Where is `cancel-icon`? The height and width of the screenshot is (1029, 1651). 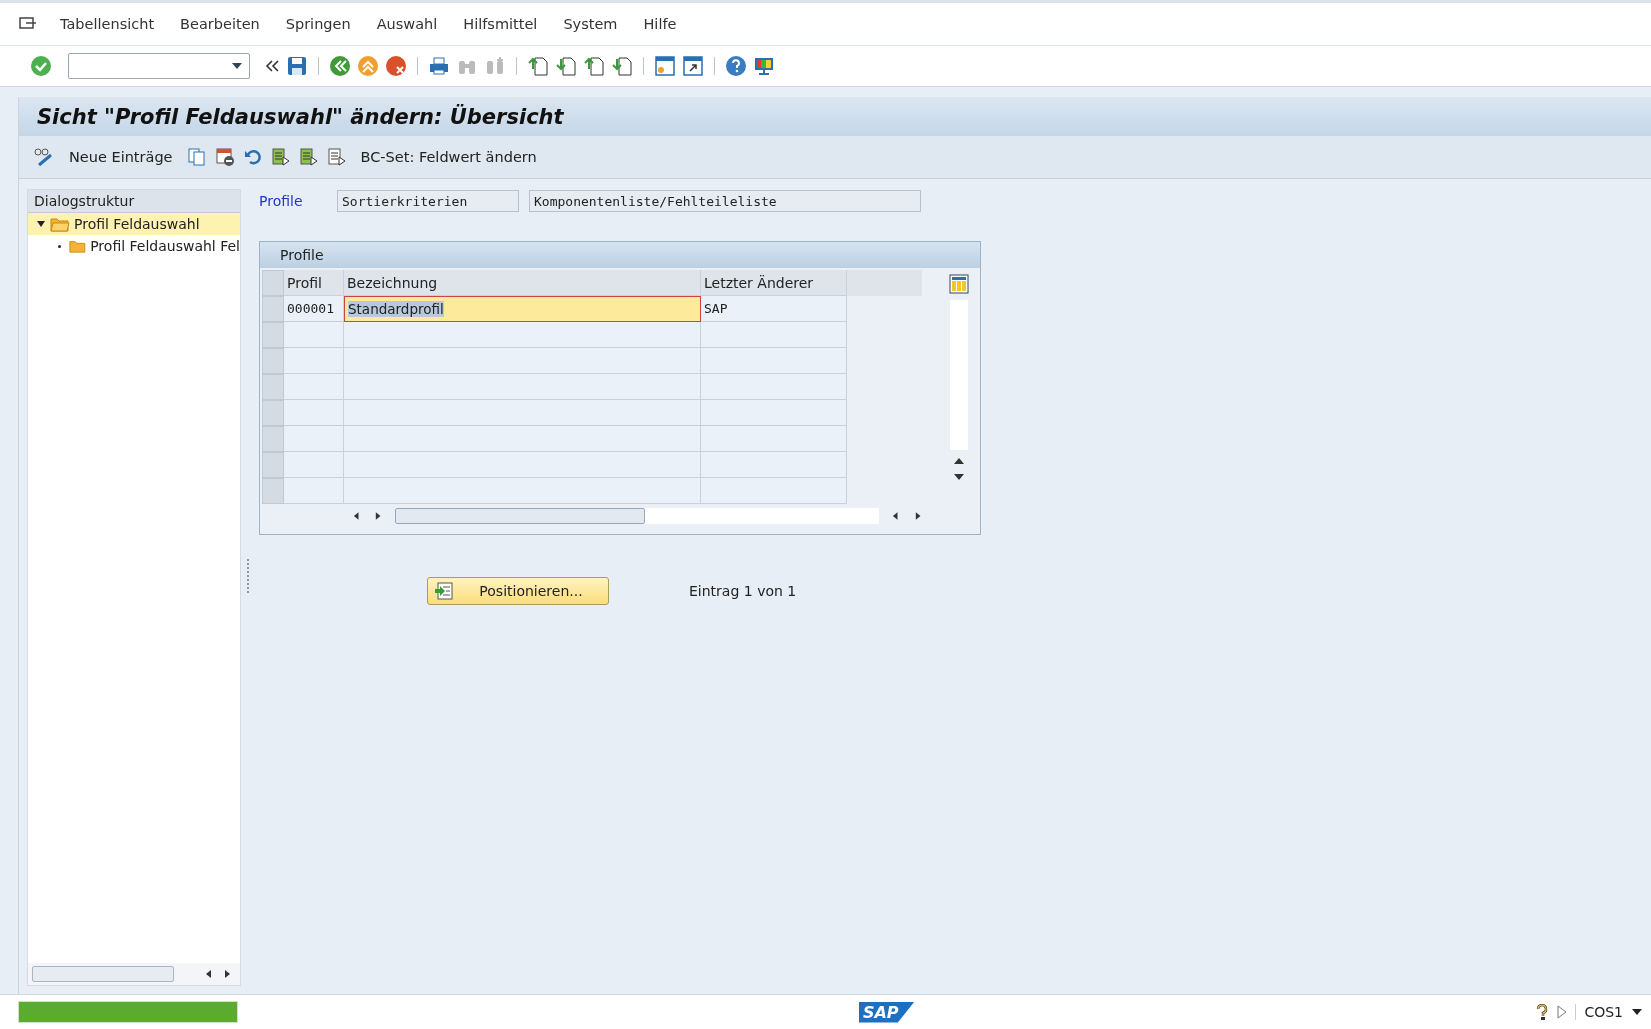 cancel-icon is located at coordinates (396, 66).